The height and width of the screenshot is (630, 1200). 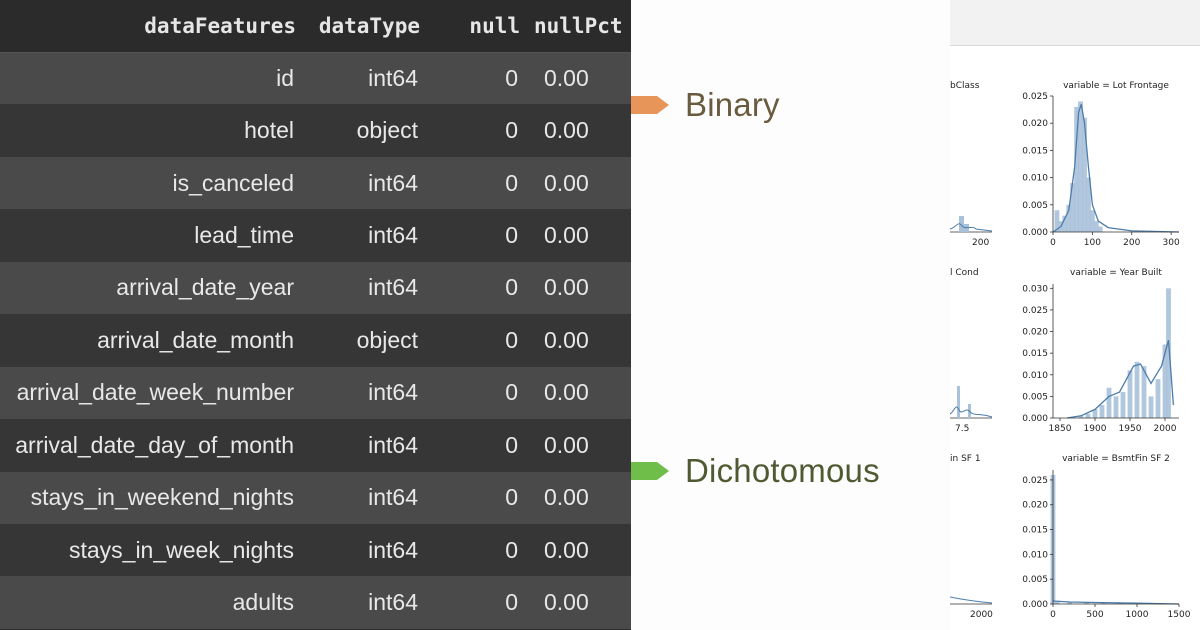 I want to click on cell-dtype: object, so click(x=358, y=340).